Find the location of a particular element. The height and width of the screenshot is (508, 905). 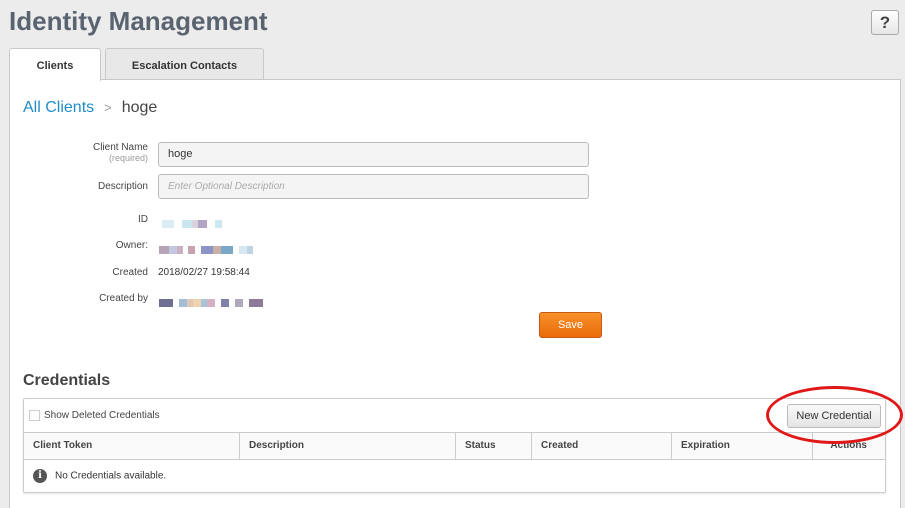

empty-message-row: i No Credentials available. is located at coordinates (99, 476).